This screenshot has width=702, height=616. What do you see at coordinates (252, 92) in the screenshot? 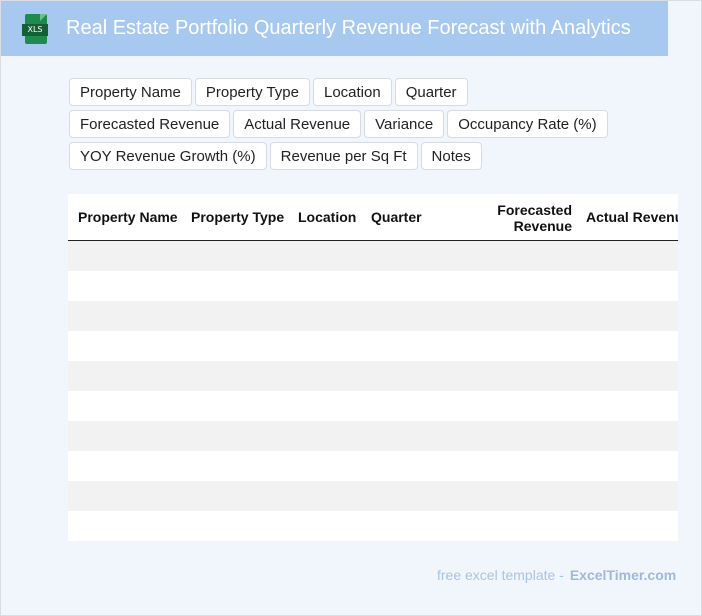
I see `chip-property-type: Property Type` at bounding box center [252, 92].